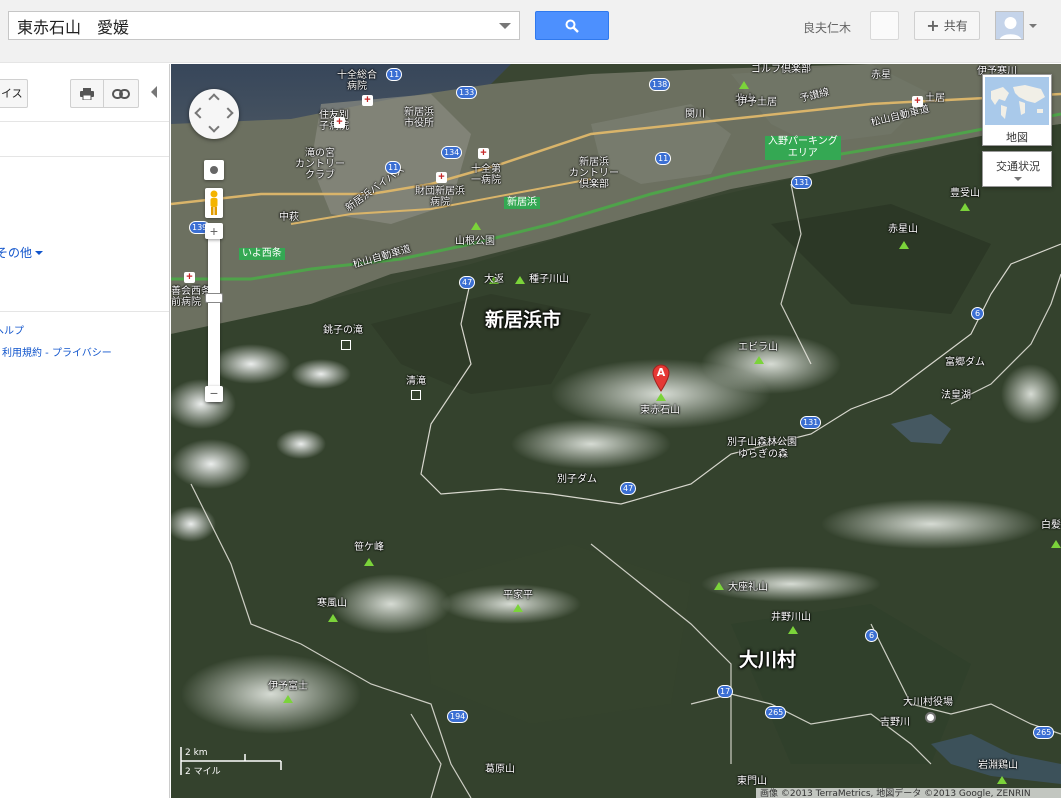 This screenshot has width=1061, height=798. What do you see at coordinates (494, 279) in the screenshot?
I see `map-peak-label: 大返` at bounding box center [494, 279].